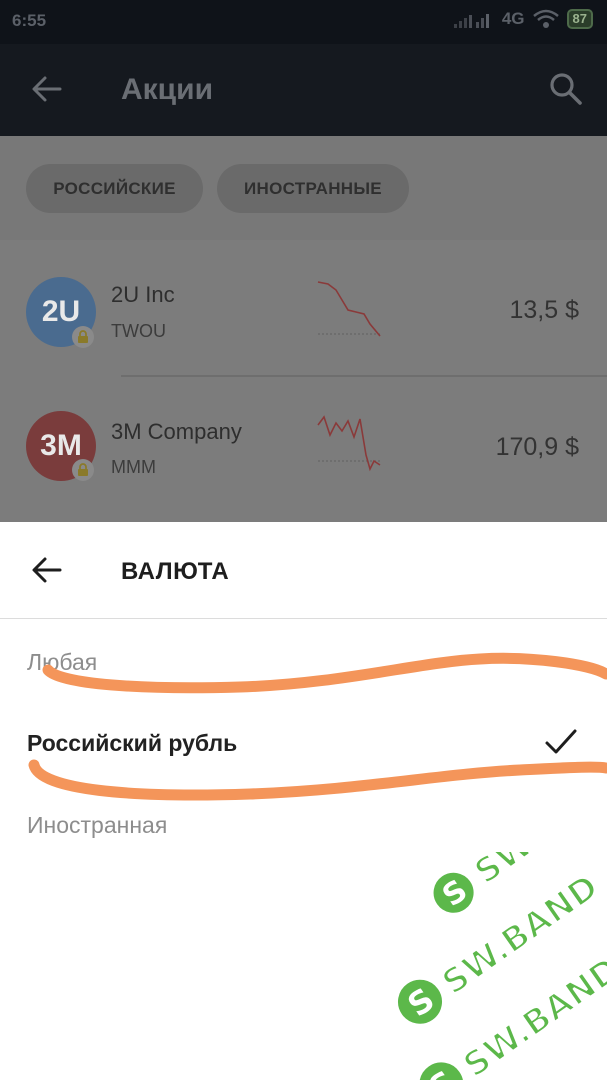 The image size is (607, 1080). I want to click on stock-ticker: MMM, so click(133, 467).